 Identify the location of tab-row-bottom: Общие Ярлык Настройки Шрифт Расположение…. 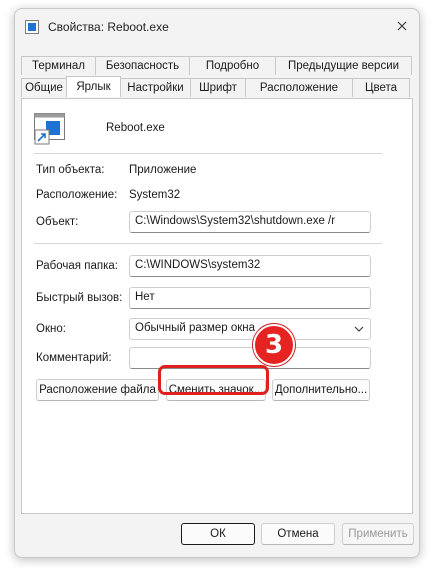
(215, 86).